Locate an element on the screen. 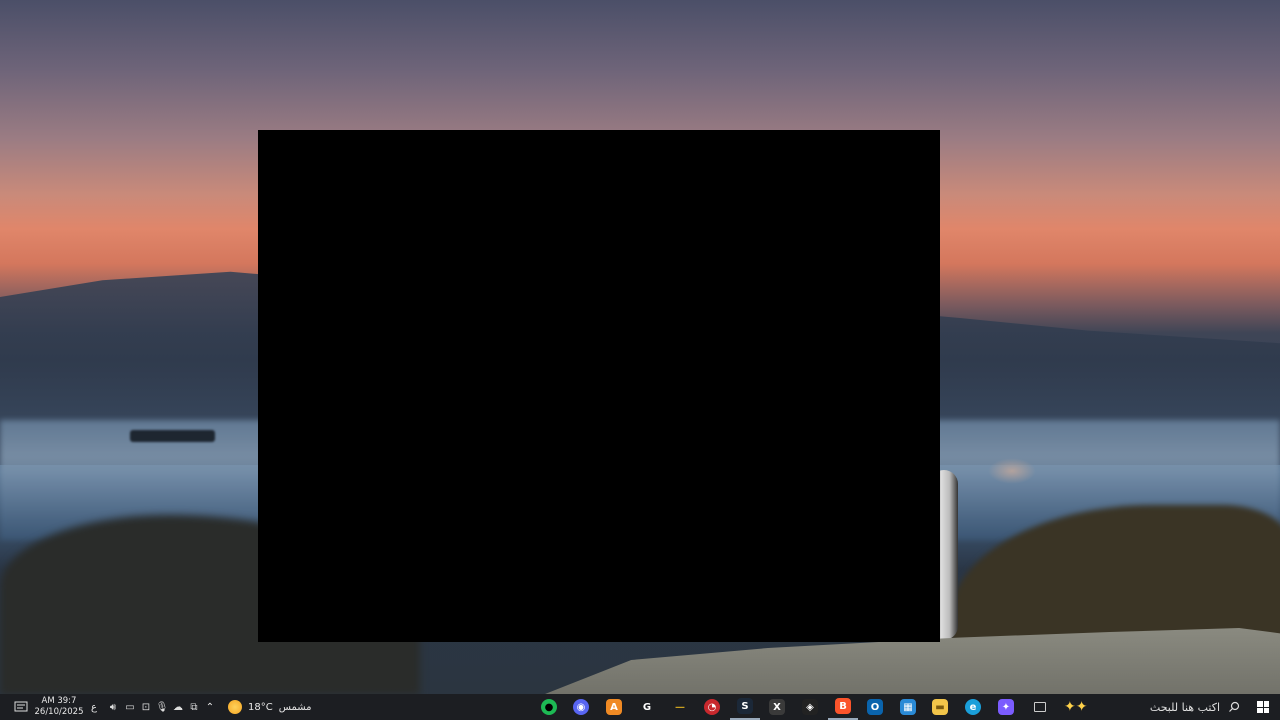 This screenshot has width=1280, height=720. weather-widget: 18°C مشمس is located at coordinates (270, 707).